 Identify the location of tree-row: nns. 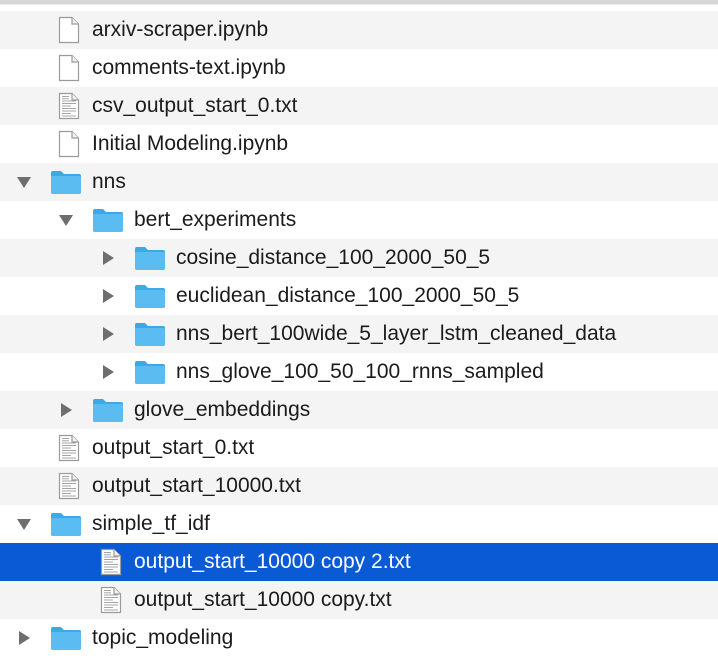
(359, 182).